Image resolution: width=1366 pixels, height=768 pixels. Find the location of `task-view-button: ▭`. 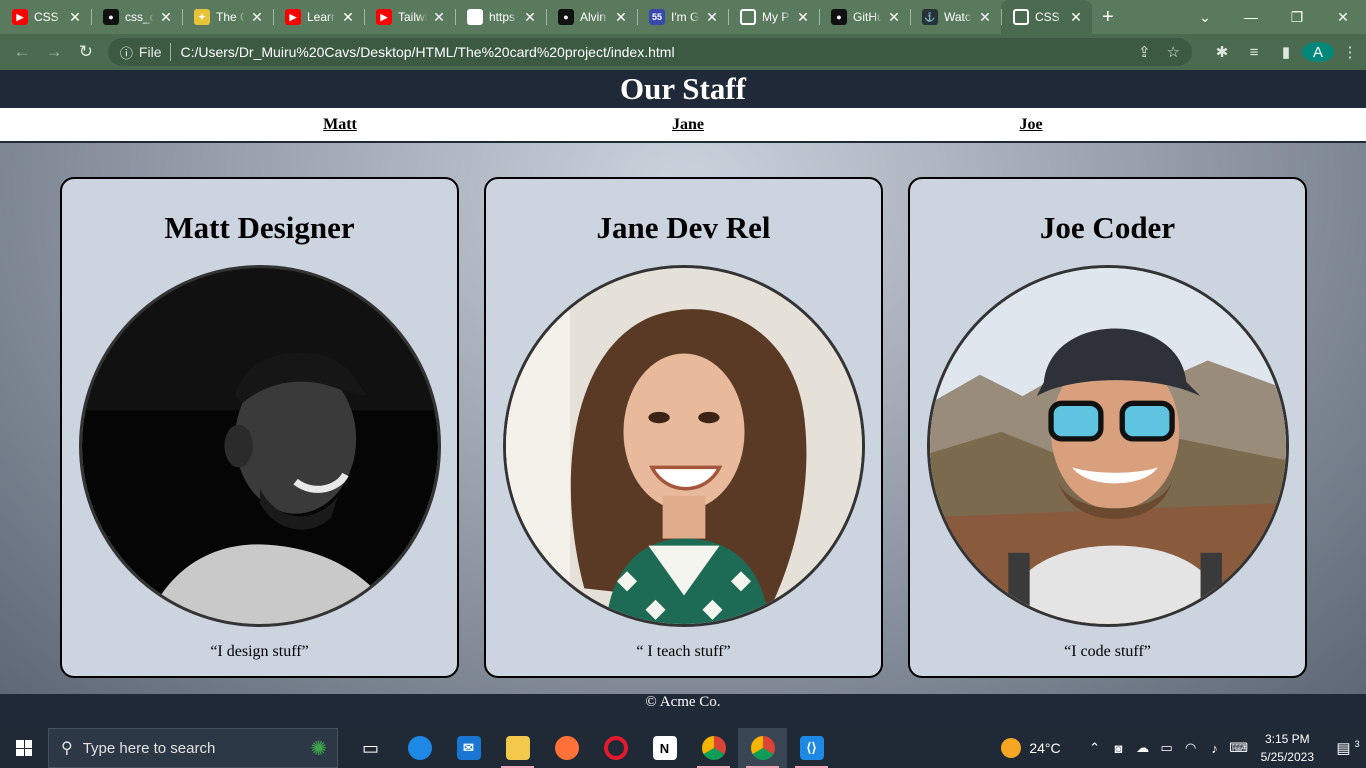

task-view-button: ▭ is located at coordinates (370, 748).